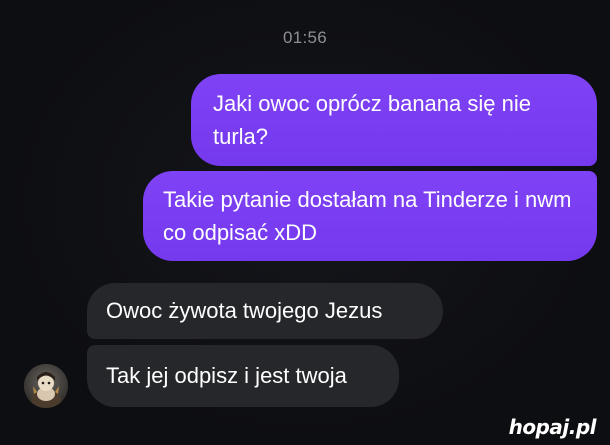  I want to click on message-timestamp: 01:56, so click(305, 37).